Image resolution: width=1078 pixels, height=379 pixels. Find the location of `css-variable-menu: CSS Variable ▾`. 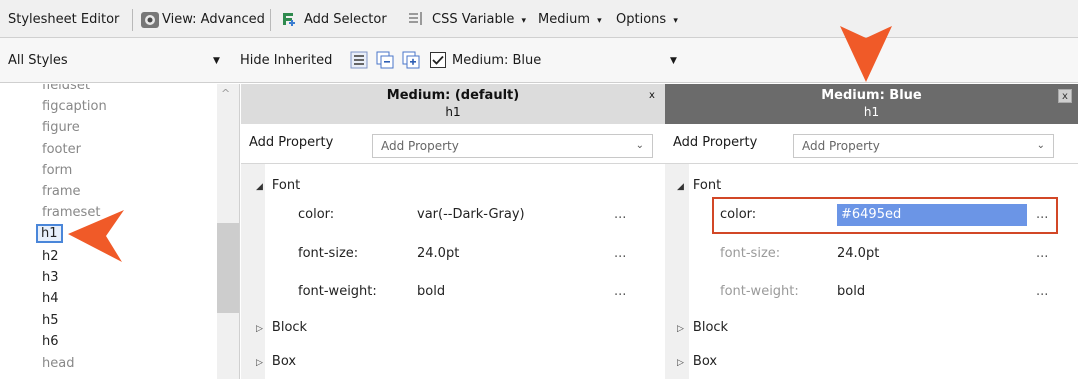

css-variable-menu: CSS Variable ▾ is located at coordinates (479, 20).